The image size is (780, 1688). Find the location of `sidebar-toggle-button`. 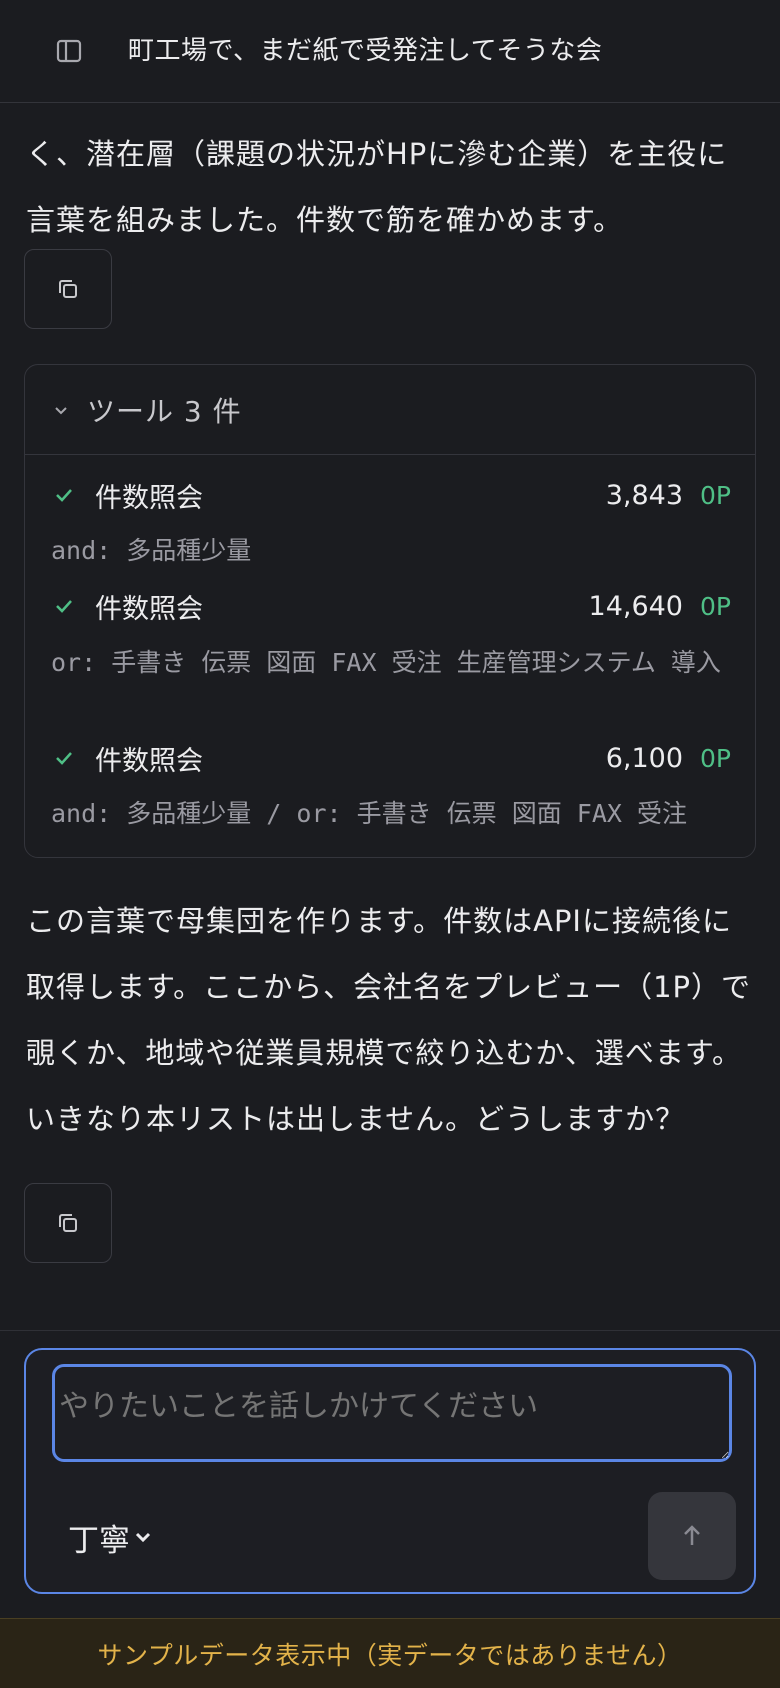

sidebar-toggle-button is located at coordinates (69, 51).